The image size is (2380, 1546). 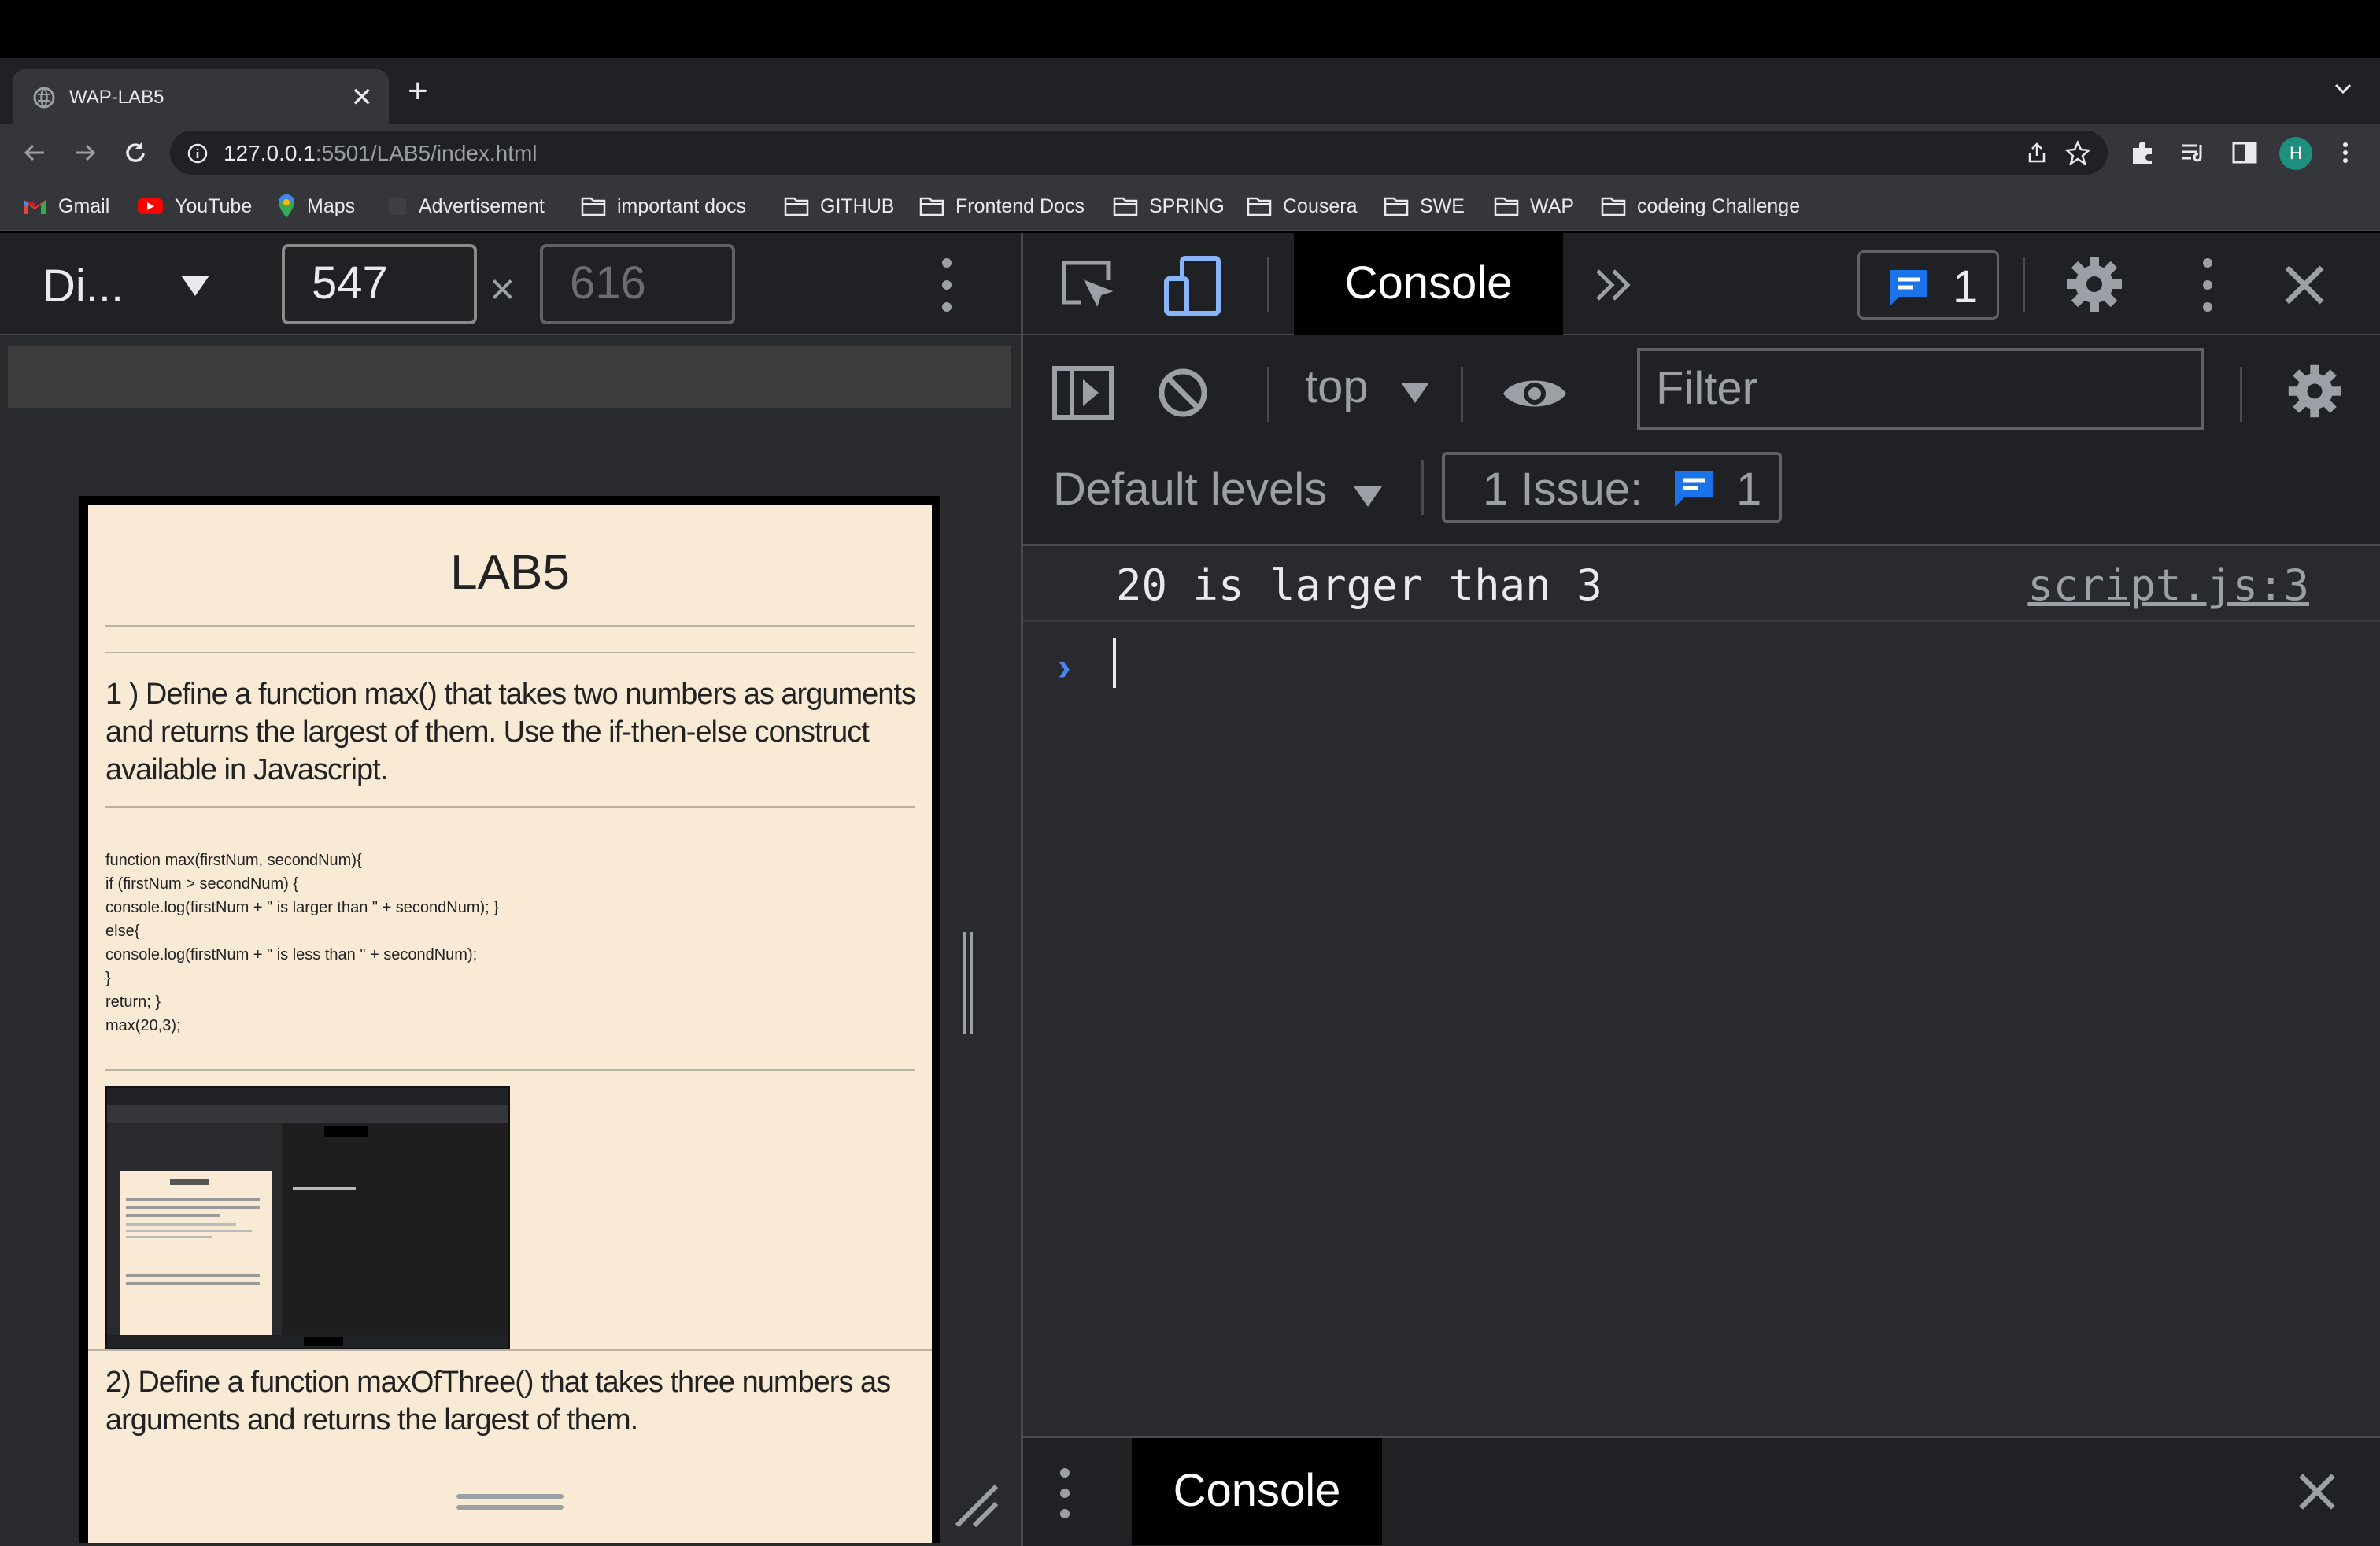 I want to click on console-message: 20 is larger than 3 script.js:3, so click(x=1702, y=584).